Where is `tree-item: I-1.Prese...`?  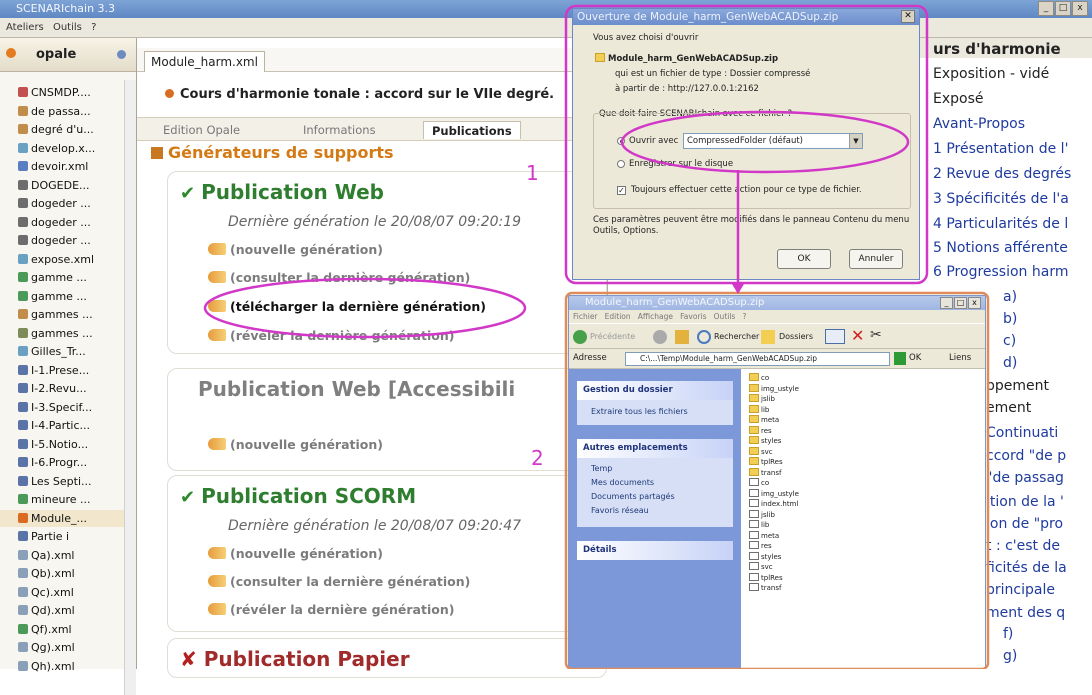 tree-item: I-1.Prese... is located at coordinates (62, 370).